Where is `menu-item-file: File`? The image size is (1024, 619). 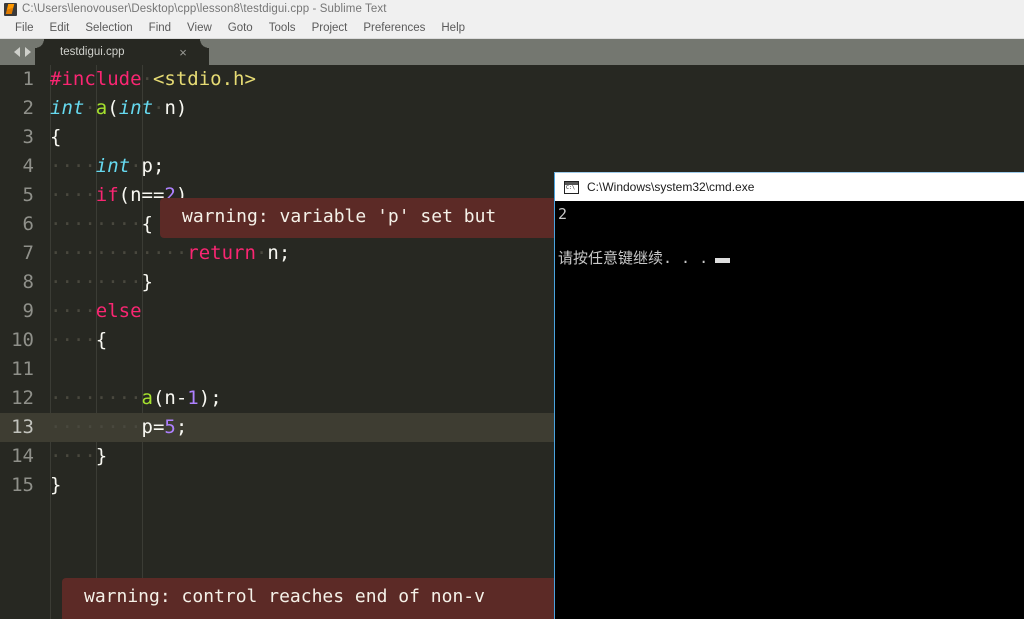
menu-item-file: File is located at coordinates (24, 28).